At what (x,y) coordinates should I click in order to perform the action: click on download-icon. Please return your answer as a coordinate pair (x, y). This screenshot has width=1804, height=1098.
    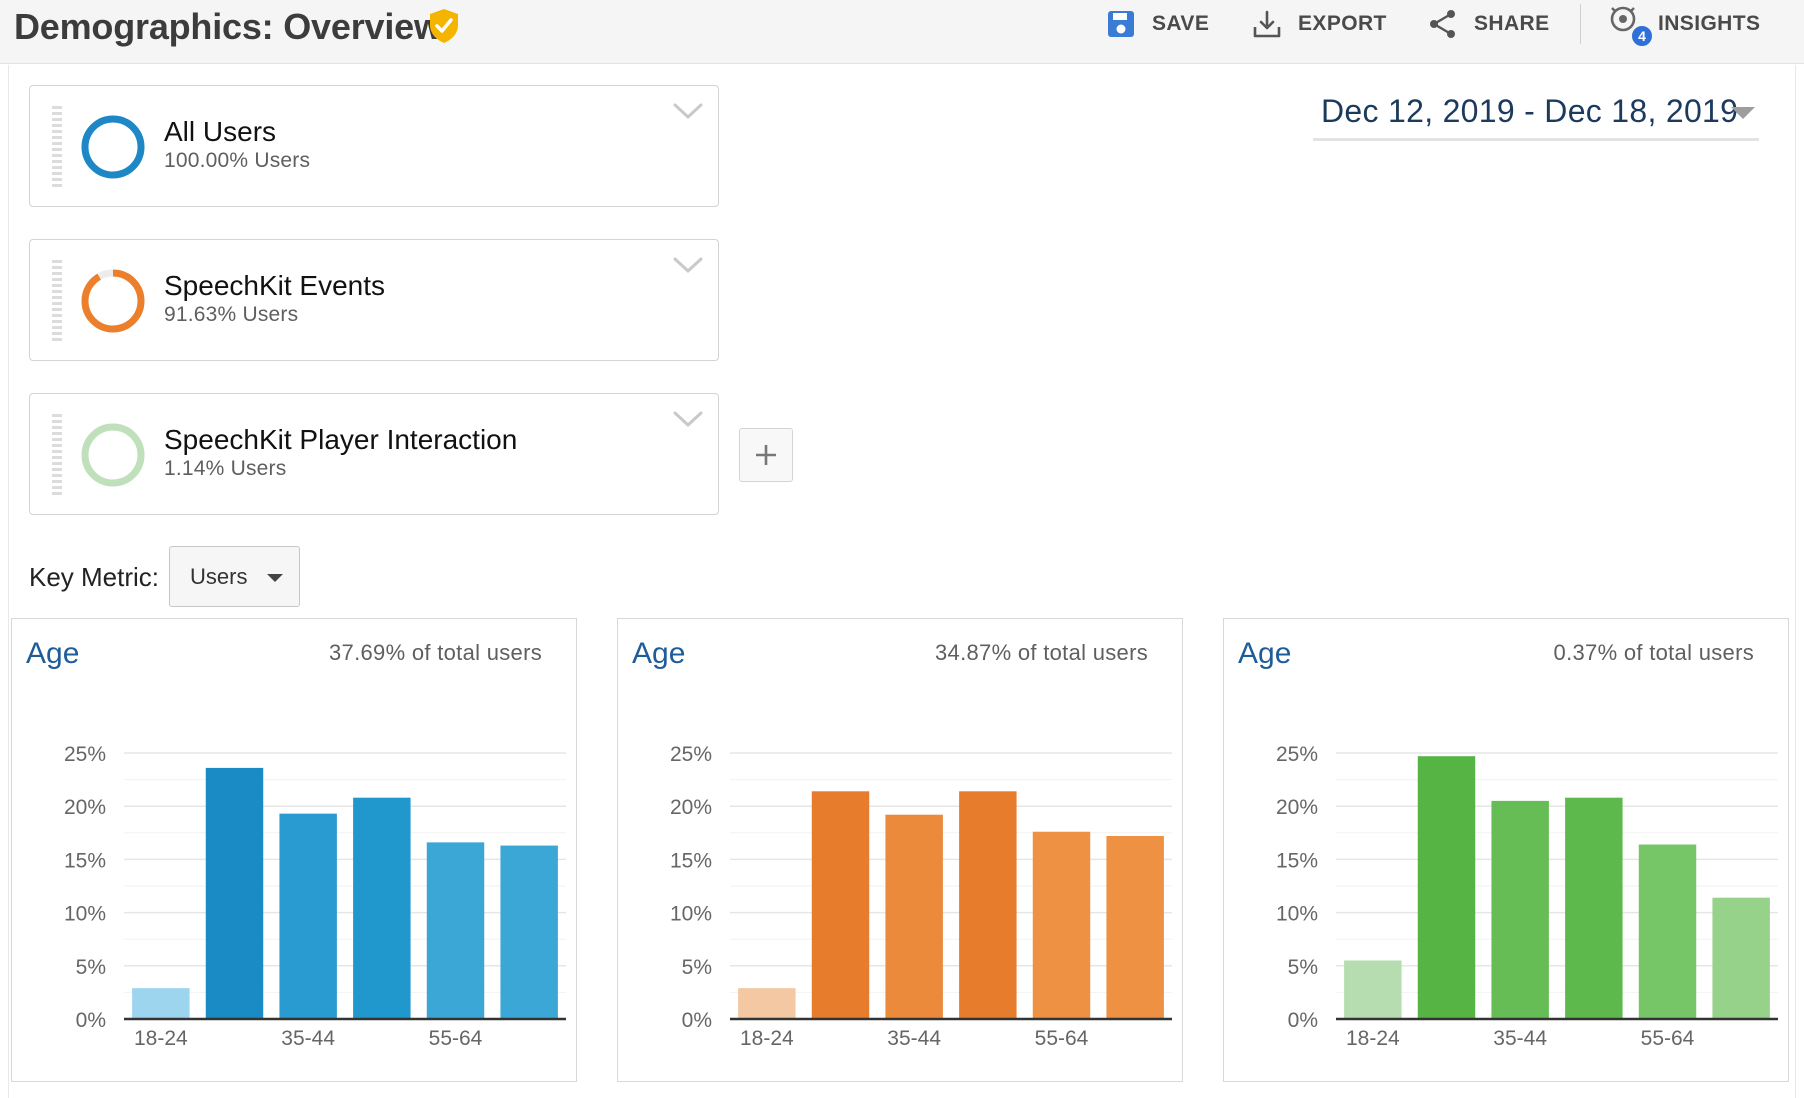
    Looking at the image, I should click on (1267, 24).